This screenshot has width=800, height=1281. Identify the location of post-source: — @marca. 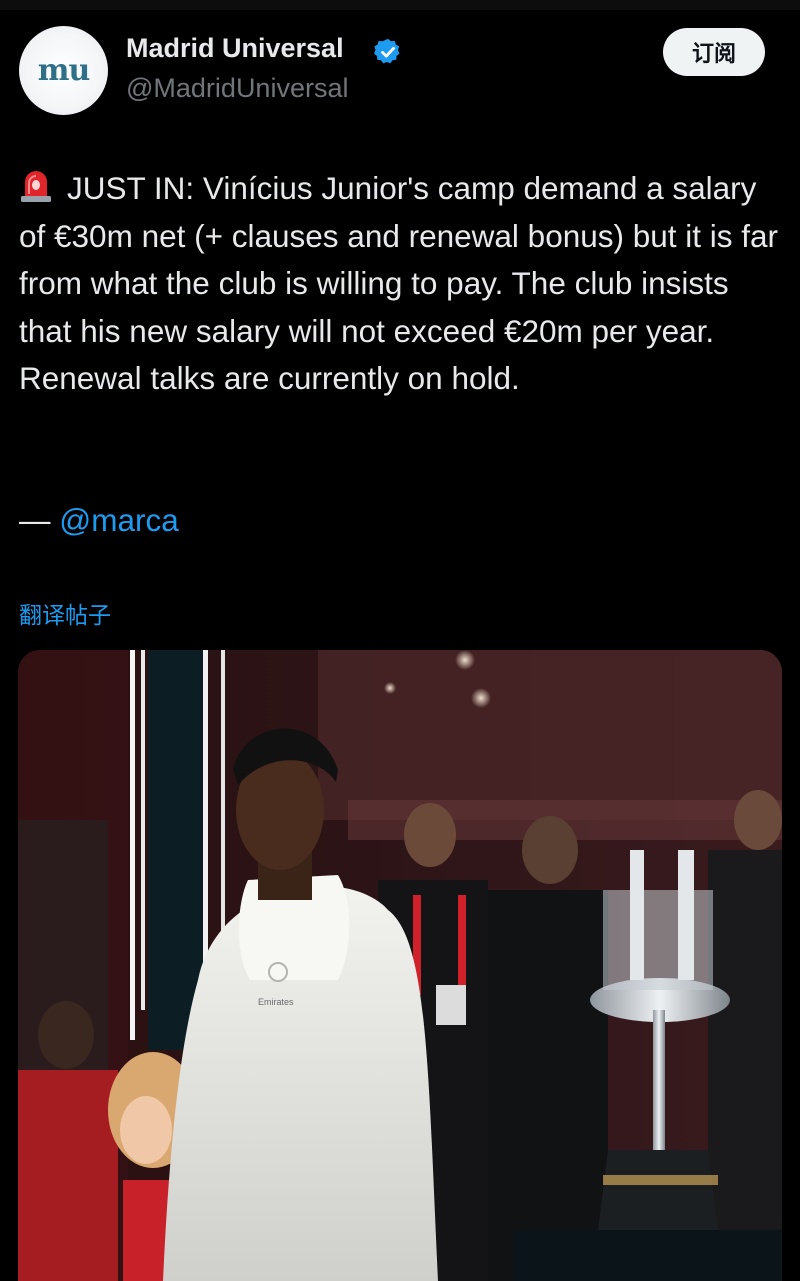
(99, 520).